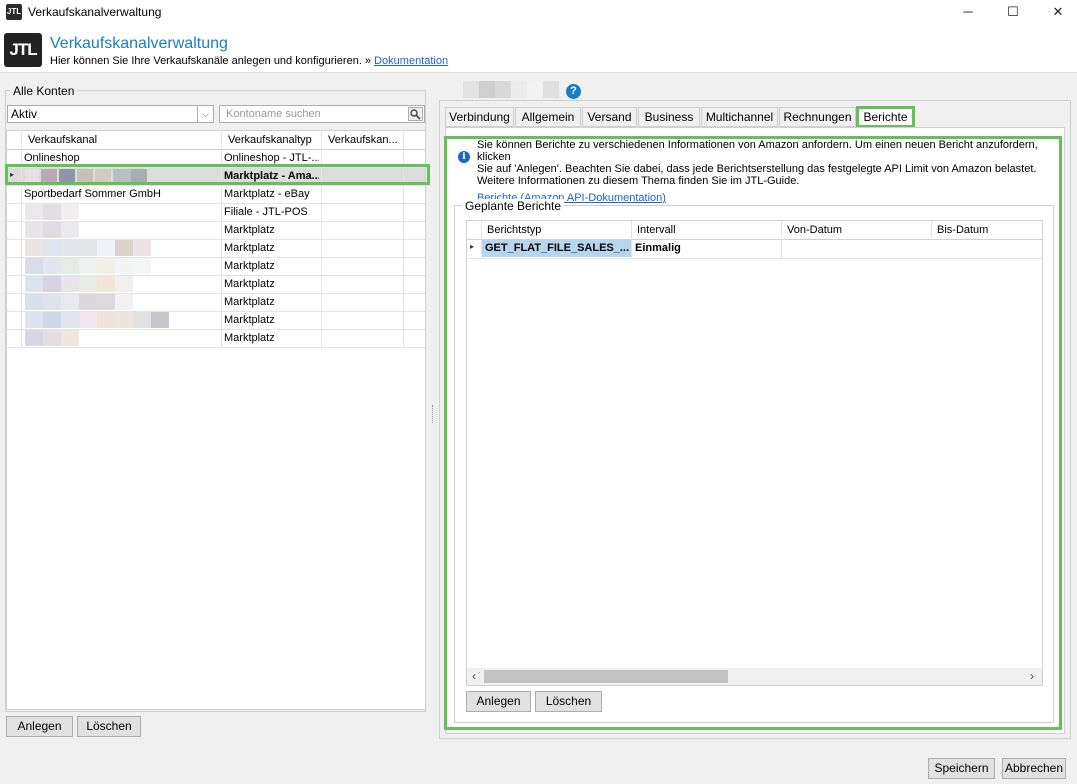  Describe the element at coordinates (109, 726) in the screenshot. I see `delete-account-button: Löschen` at that location.